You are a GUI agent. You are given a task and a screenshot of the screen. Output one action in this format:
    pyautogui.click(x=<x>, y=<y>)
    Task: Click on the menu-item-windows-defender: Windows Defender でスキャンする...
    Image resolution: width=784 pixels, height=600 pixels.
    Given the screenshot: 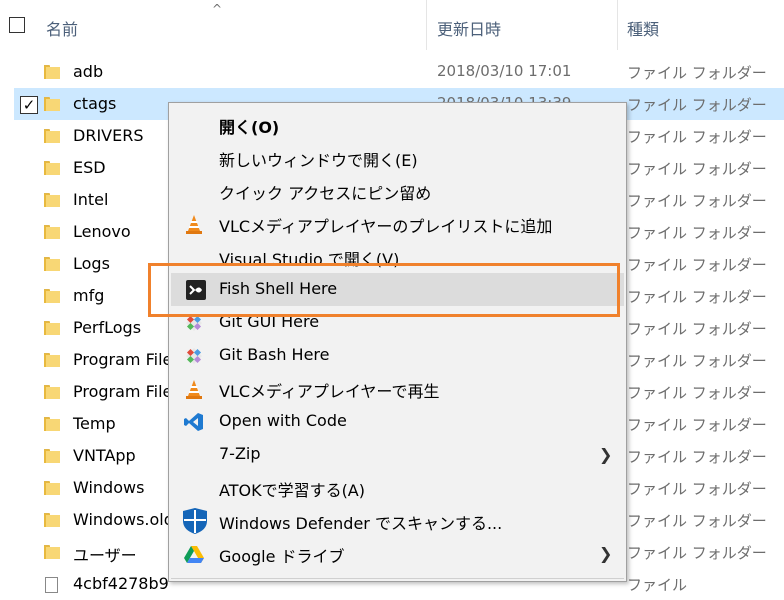 What is the action you would take?
    pyautogui.click(x=397, y=520)
    